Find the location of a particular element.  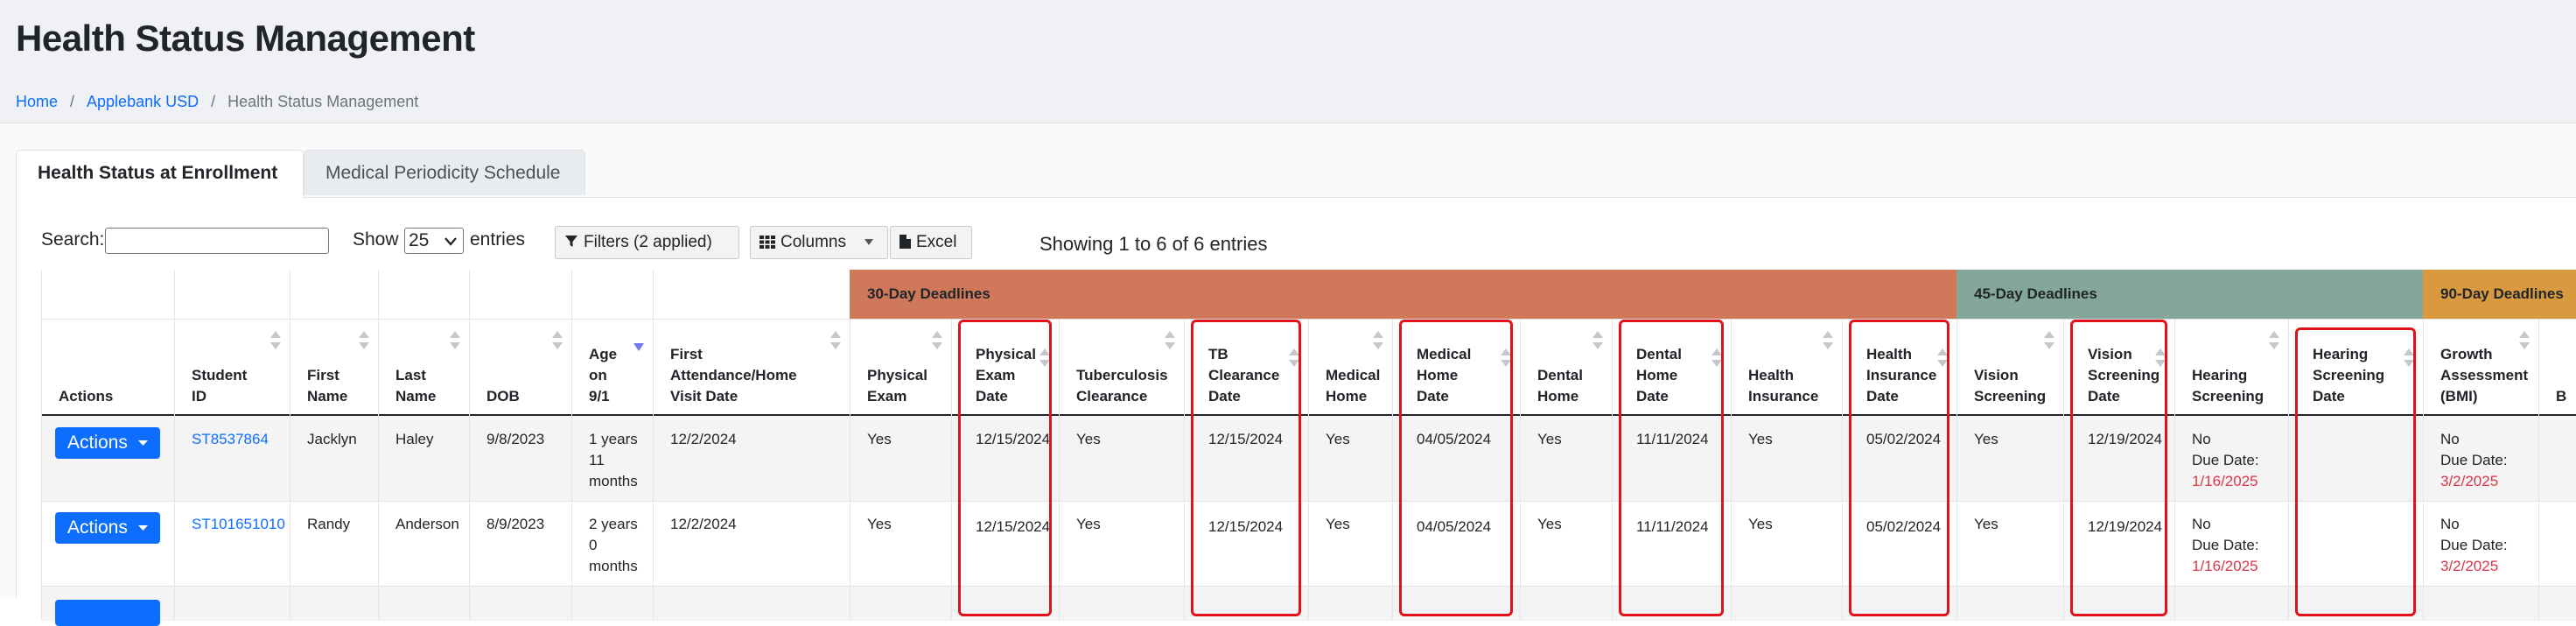

table-cell-first-name: Jacklyn is located at coordinates (334, 459).